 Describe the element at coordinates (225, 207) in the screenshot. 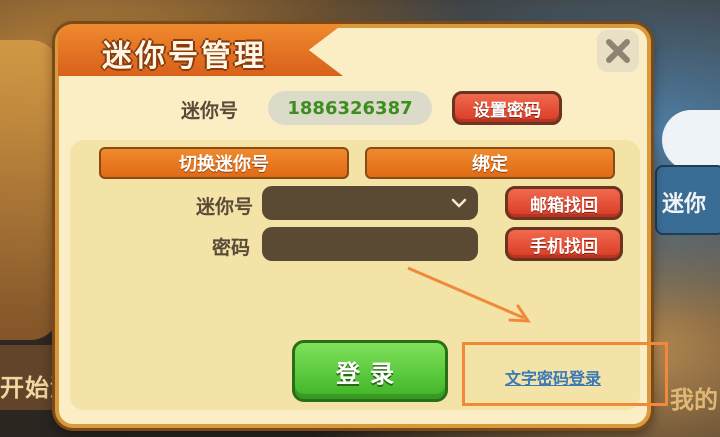

I see `form-id-label: 迷你号` at that location.